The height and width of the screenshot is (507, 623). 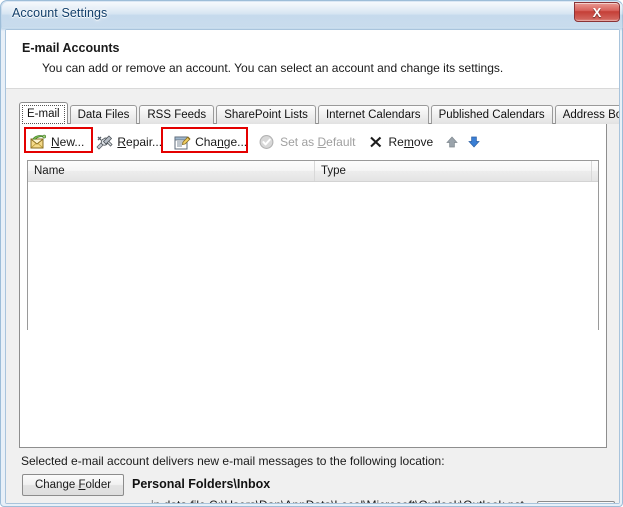 What do you see at coordinates (182, 142) in the screenshot?
I see `change-account-properties-icon` at bounding box center [182, 142].